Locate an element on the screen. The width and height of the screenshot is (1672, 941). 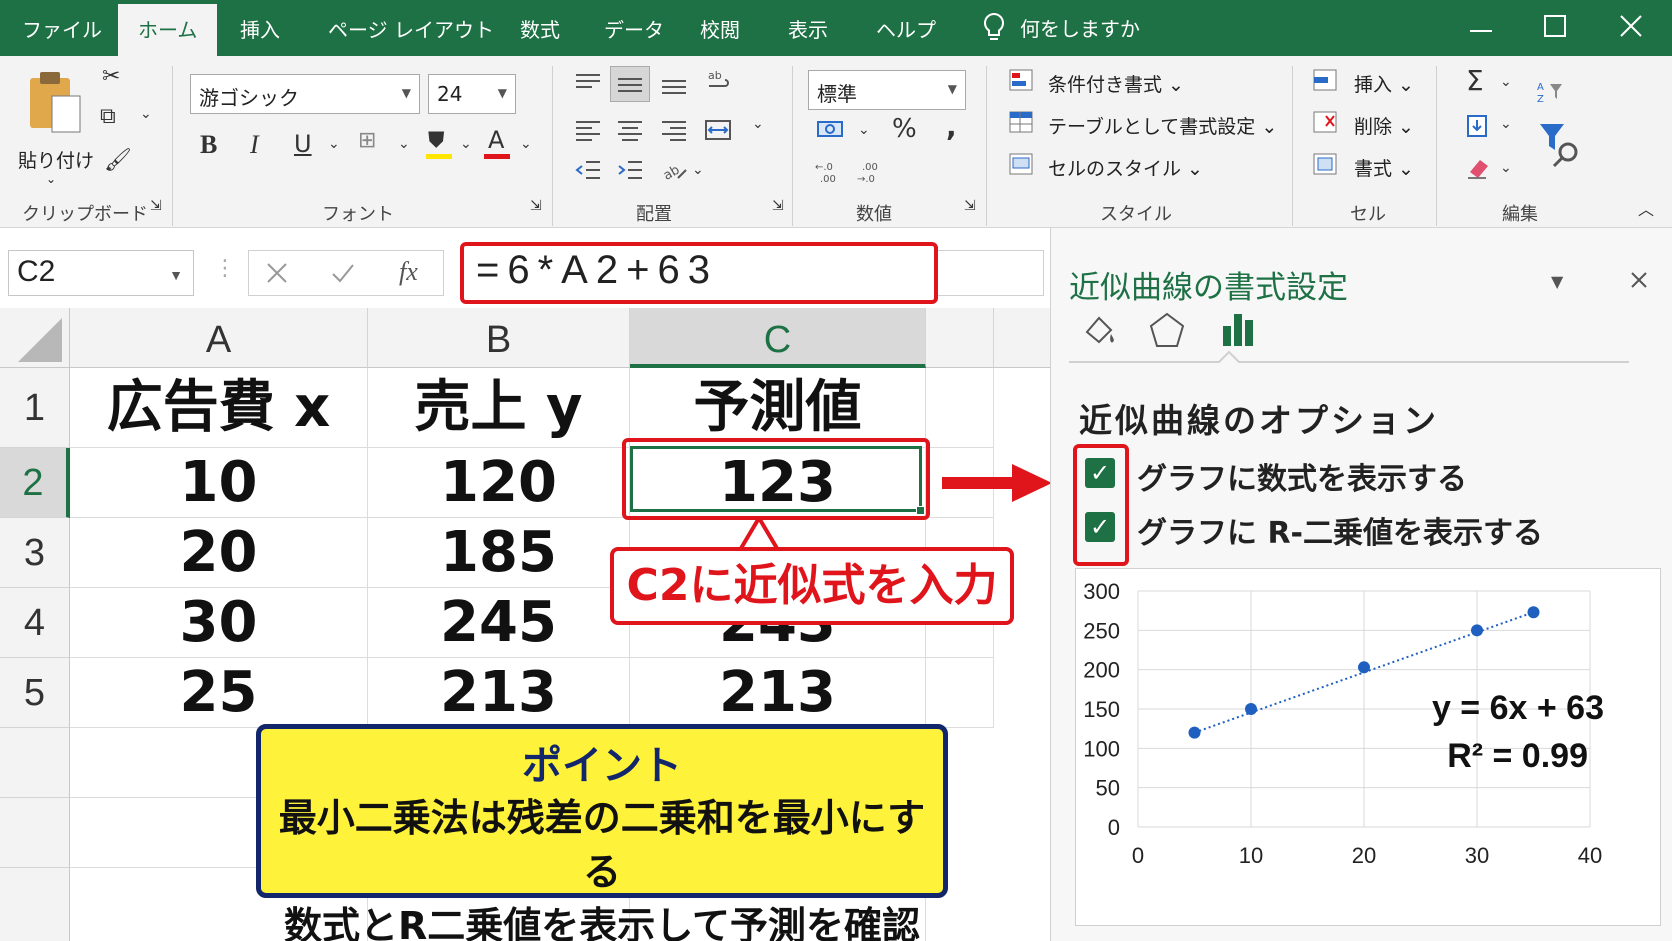
tab-page-layout: ページ レイアウト is located at coordinates (411, 28).